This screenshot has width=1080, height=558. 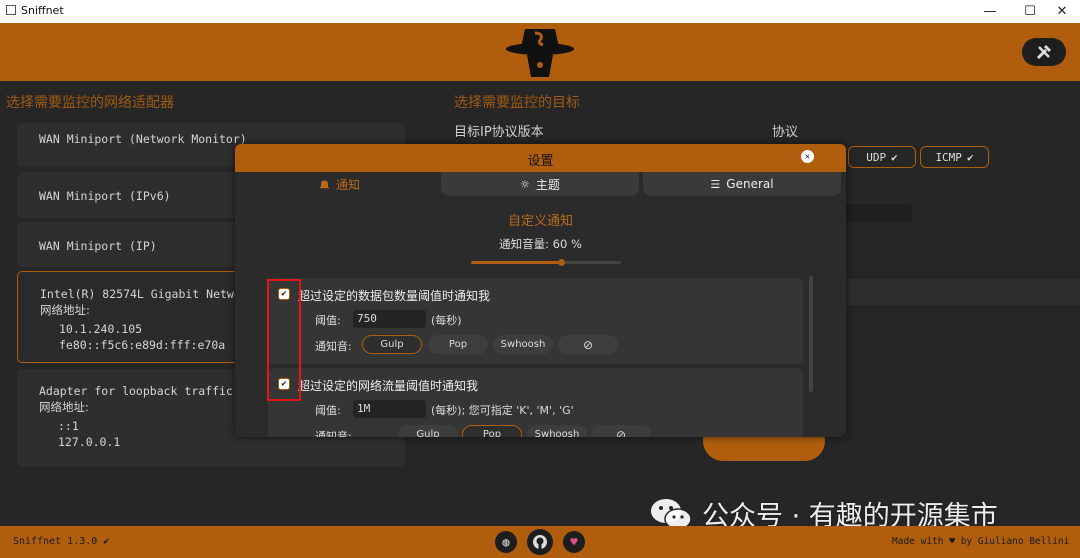 I want to click on website-button: ◍, so click(x=506, y=542).